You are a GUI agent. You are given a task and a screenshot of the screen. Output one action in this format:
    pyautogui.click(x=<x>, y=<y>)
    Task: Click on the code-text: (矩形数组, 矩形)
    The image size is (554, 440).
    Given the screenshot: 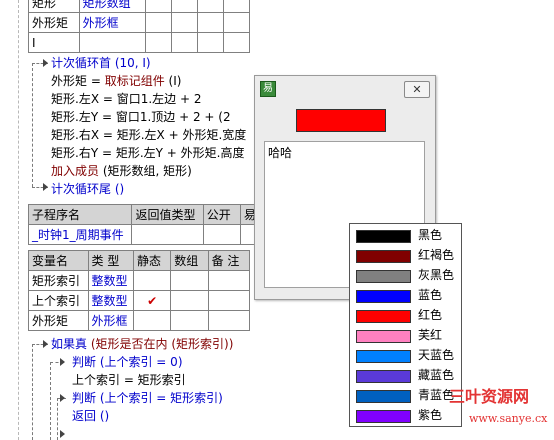 What is the action you would take?
    pyautogui.click(x=145, y=171)
    